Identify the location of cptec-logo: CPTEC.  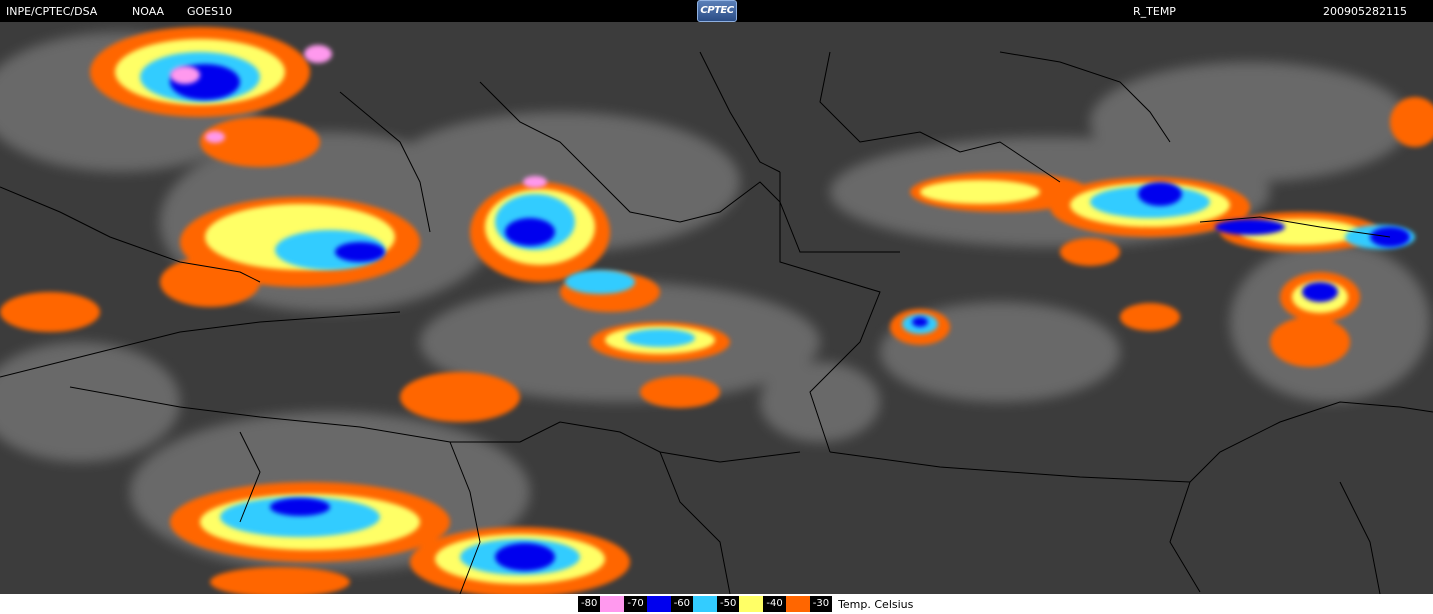
(717, 11).